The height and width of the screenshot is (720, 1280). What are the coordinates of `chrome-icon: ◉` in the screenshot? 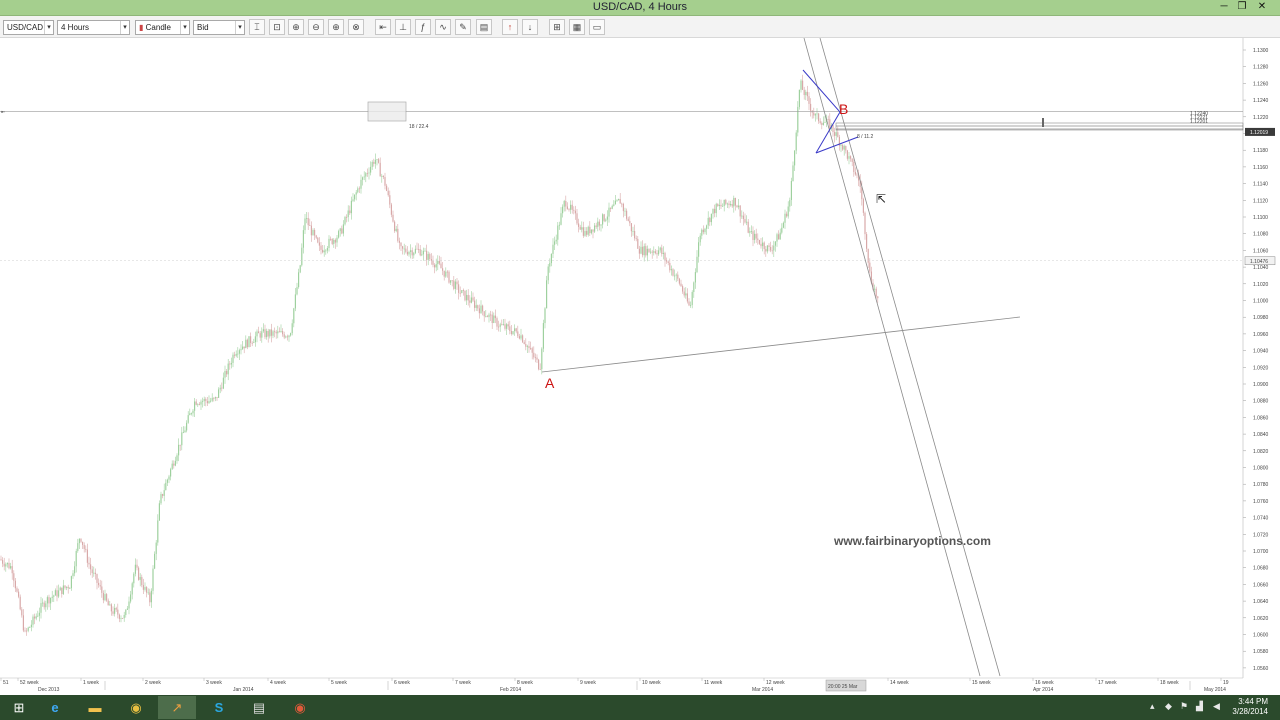 It's located at (136, 707).